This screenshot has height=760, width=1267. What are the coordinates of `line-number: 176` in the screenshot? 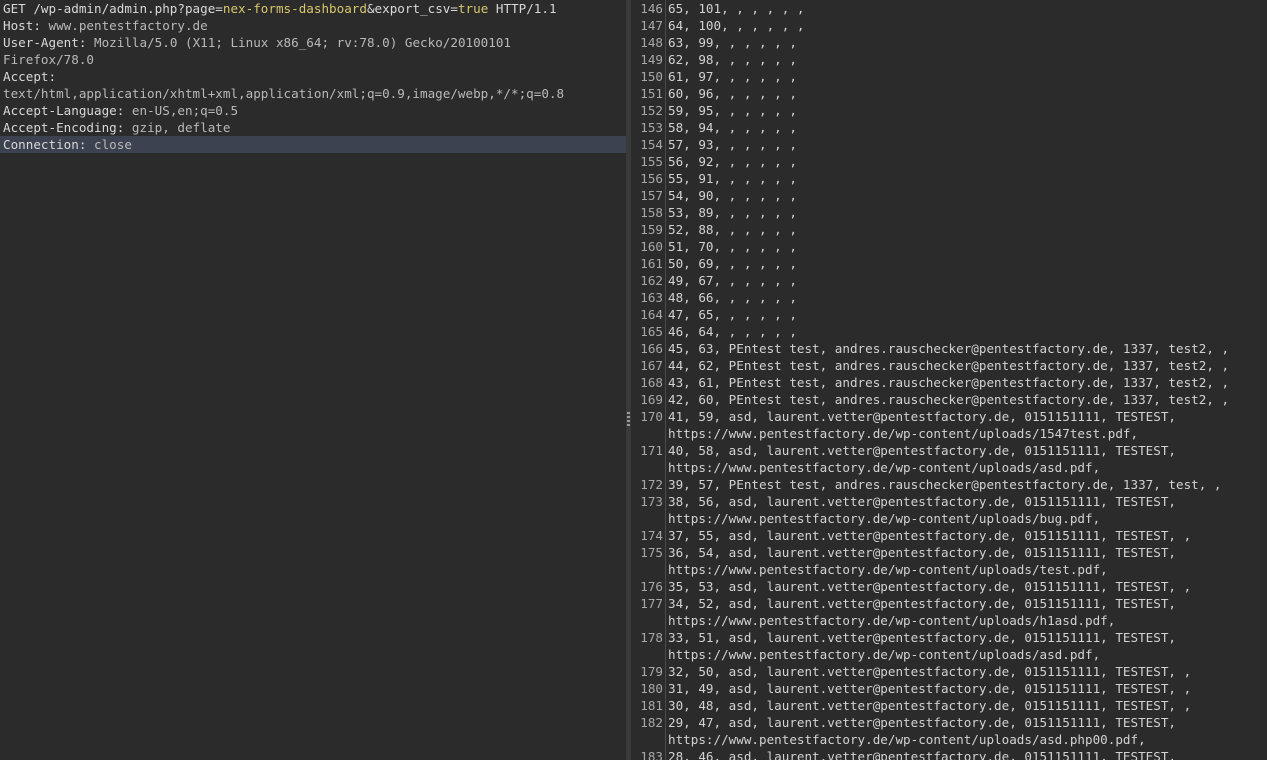 It's located at (651, 586).